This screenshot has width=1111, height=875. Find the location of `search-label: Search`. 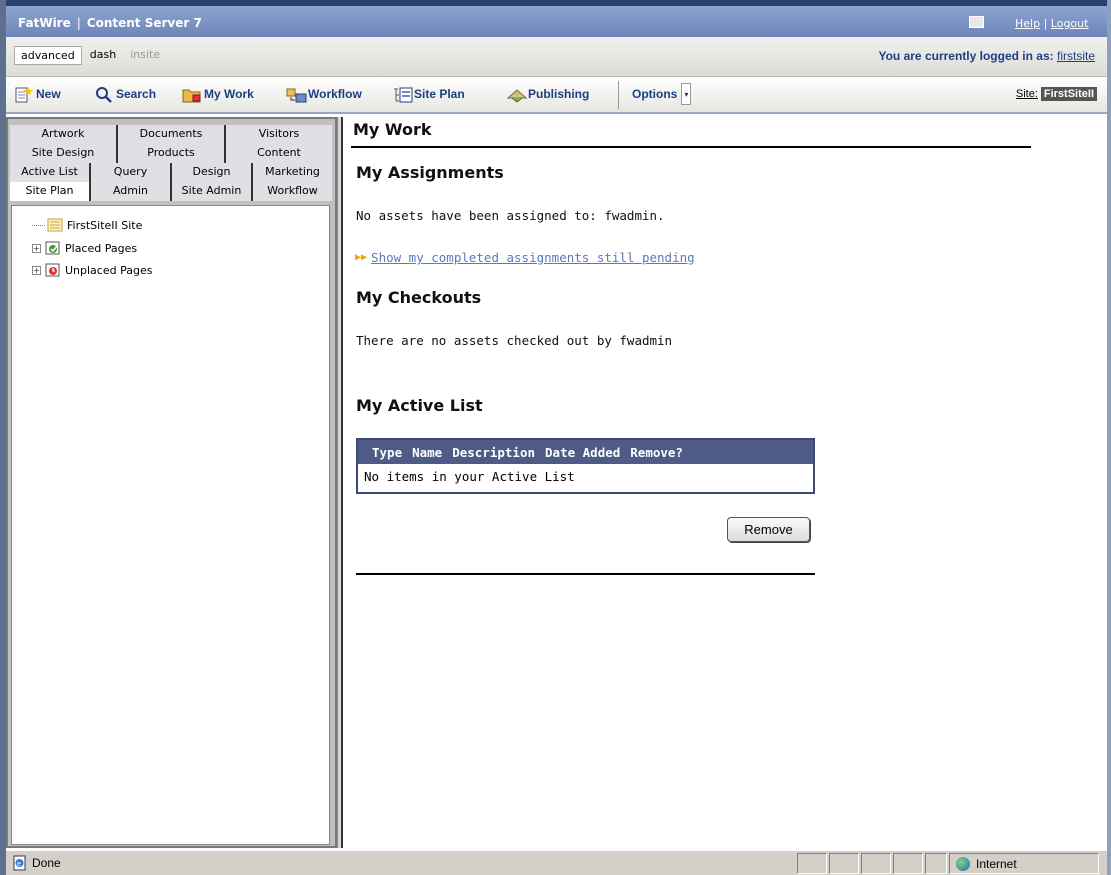

search-label: Search is located at coordinates (136, 94).